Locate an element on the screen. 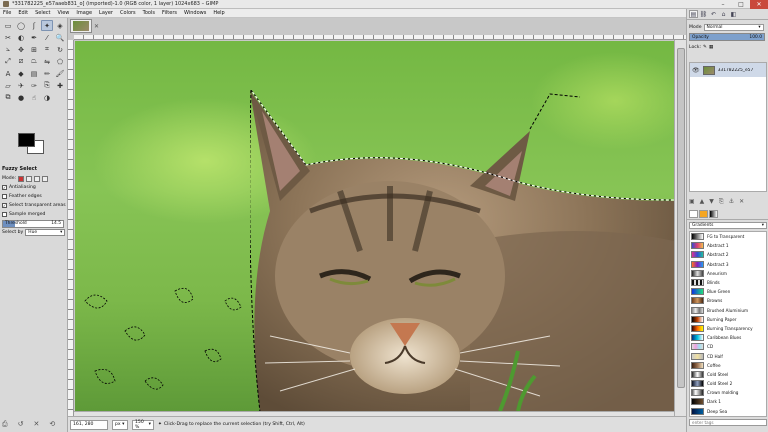  scissors-icon: ✂ is located at coordinates (8, 37).